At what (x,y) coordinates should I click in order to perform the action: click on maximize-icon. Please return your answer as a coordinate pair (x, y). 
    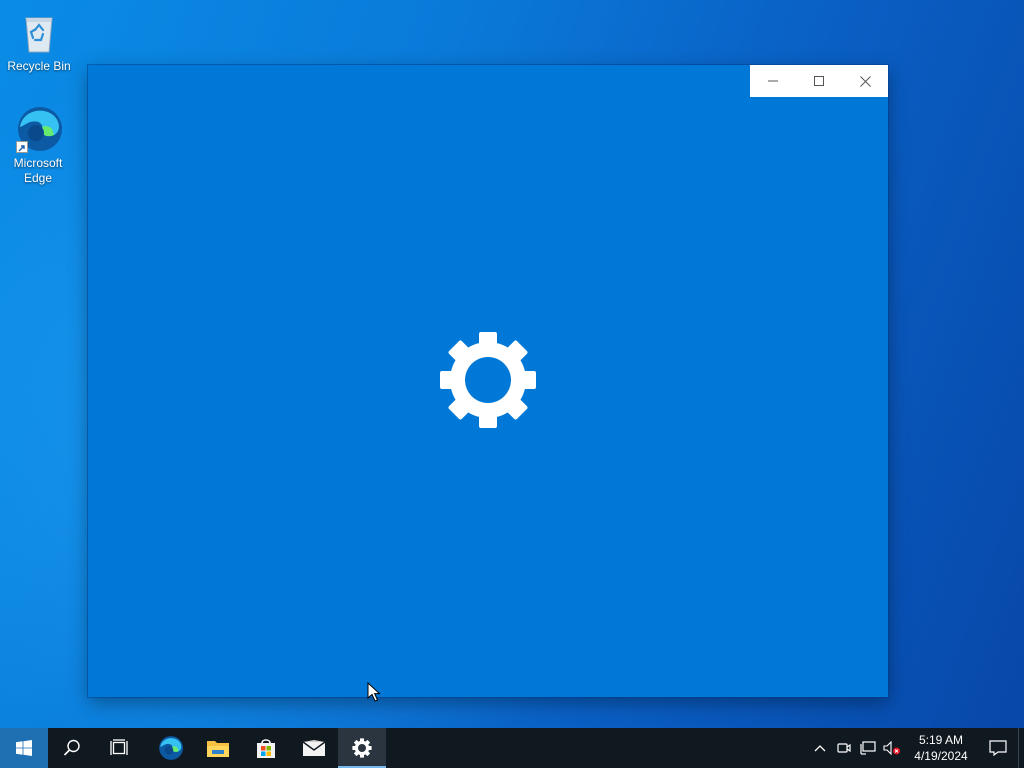
    Looking at the image, I should click on (819, 81).